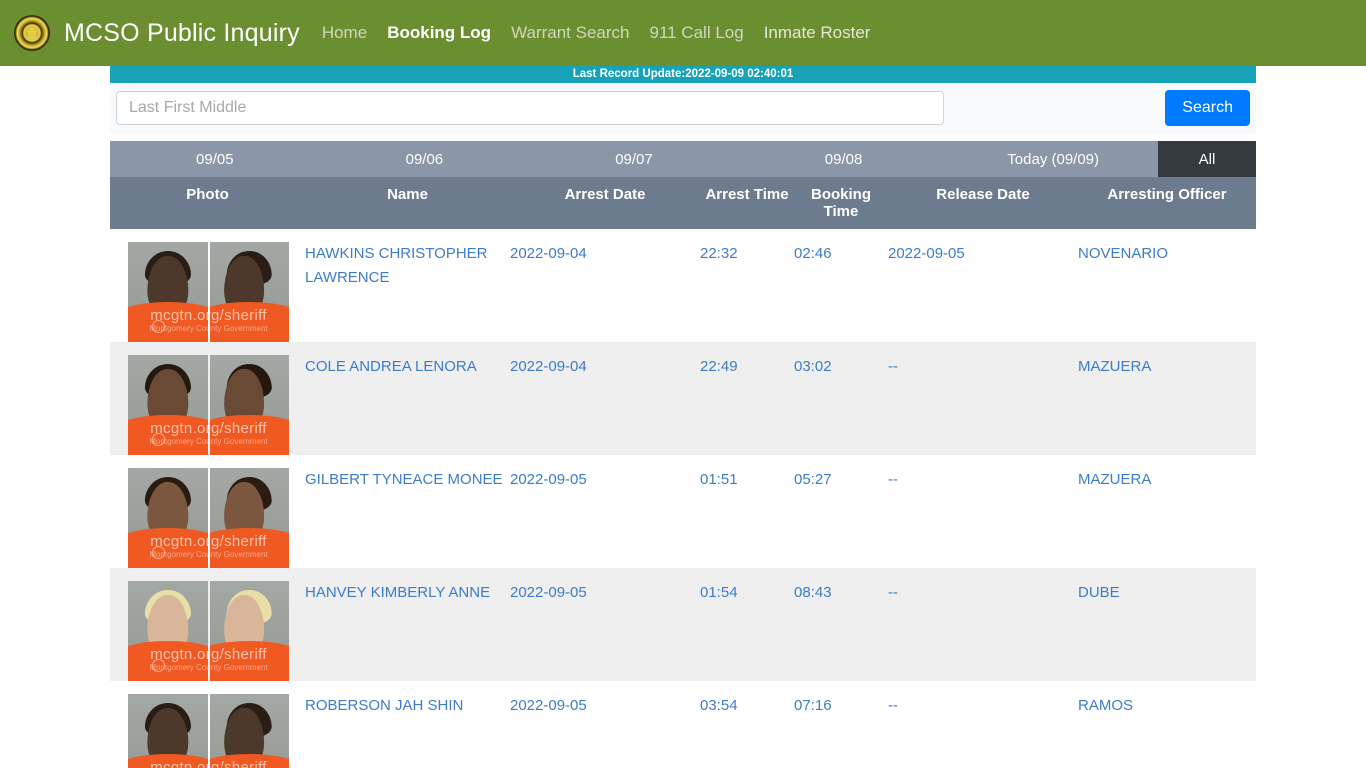  I want to click on column-header-name: Name, so click(407, 203).